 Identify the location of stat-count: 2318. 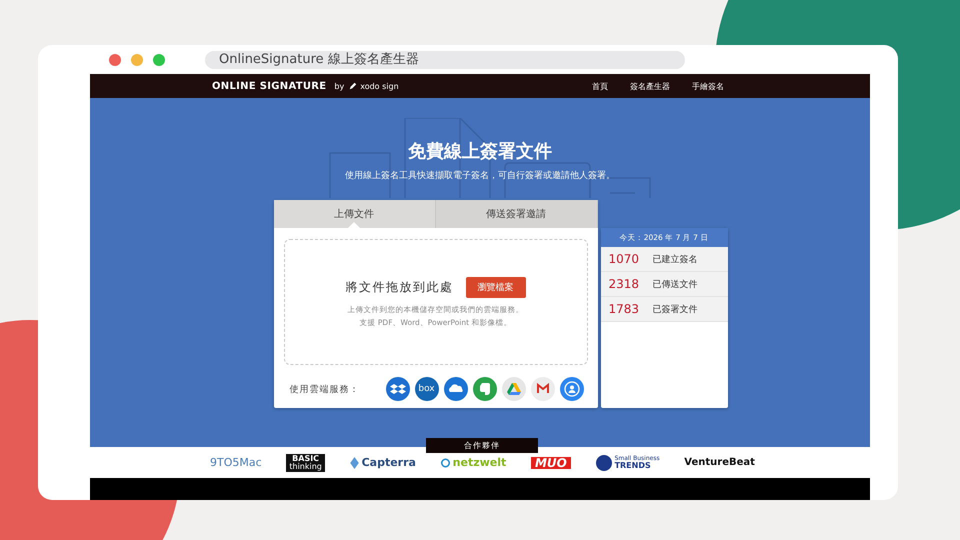
(623, 284).